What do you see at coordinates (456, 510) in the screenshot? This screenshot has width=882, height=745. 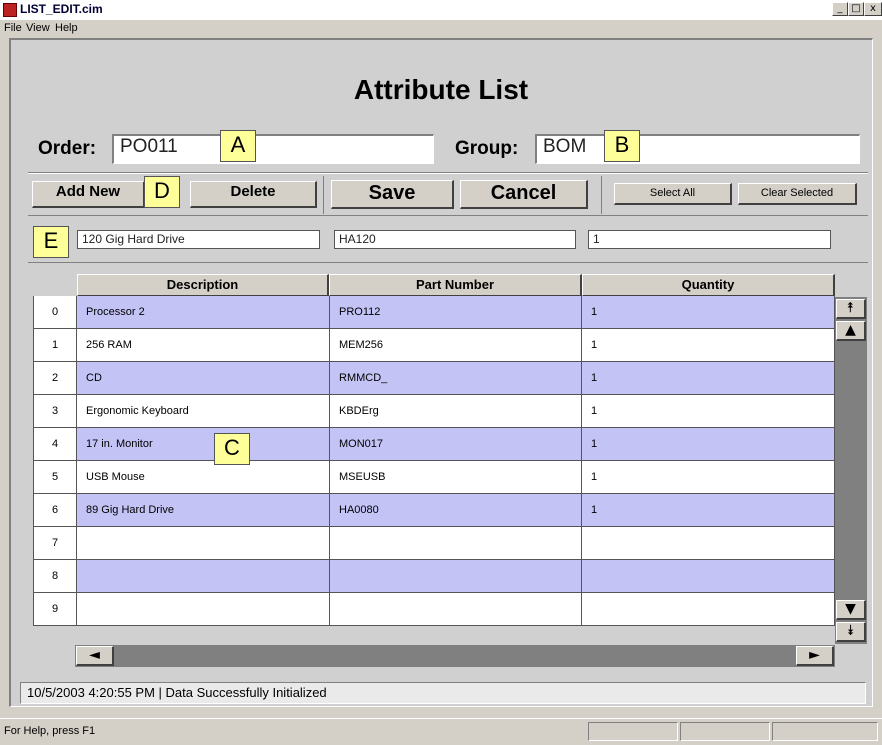 I see `part-number-cell: HA0080` at bounding box center [456, 510].